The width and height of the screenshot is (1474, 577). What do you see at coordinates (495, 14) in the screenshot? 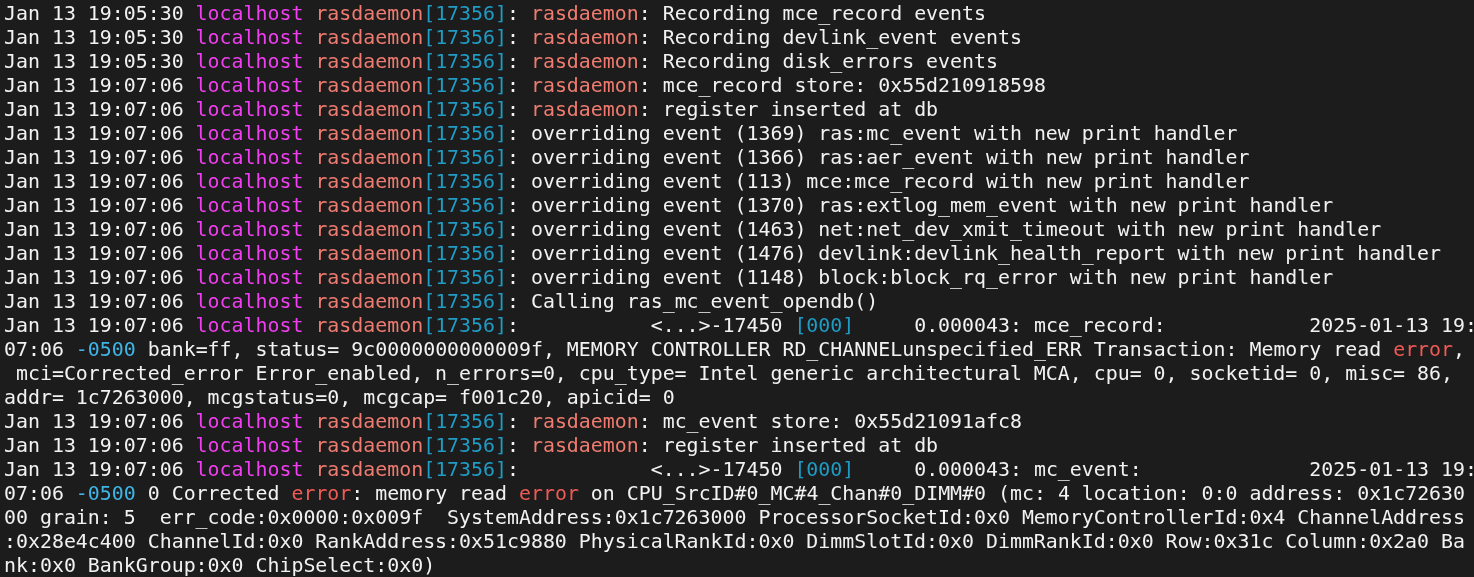
I see `log-line: Jan 13 19:05:30 localhost rasdaemon[17356]: rasdaemon: Recording mce_record events` at bounding box center [495, 14].